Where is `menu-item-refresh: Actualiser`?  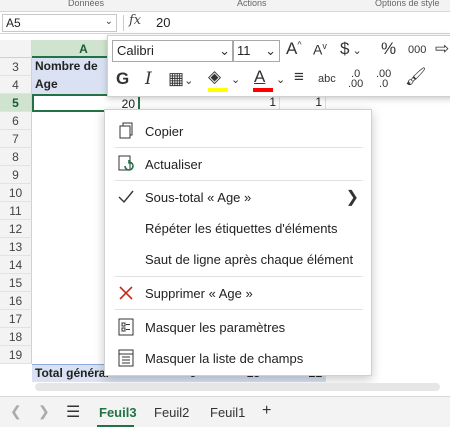 menu-item-refresh: Actualiser is located at coordinates (239, 164).